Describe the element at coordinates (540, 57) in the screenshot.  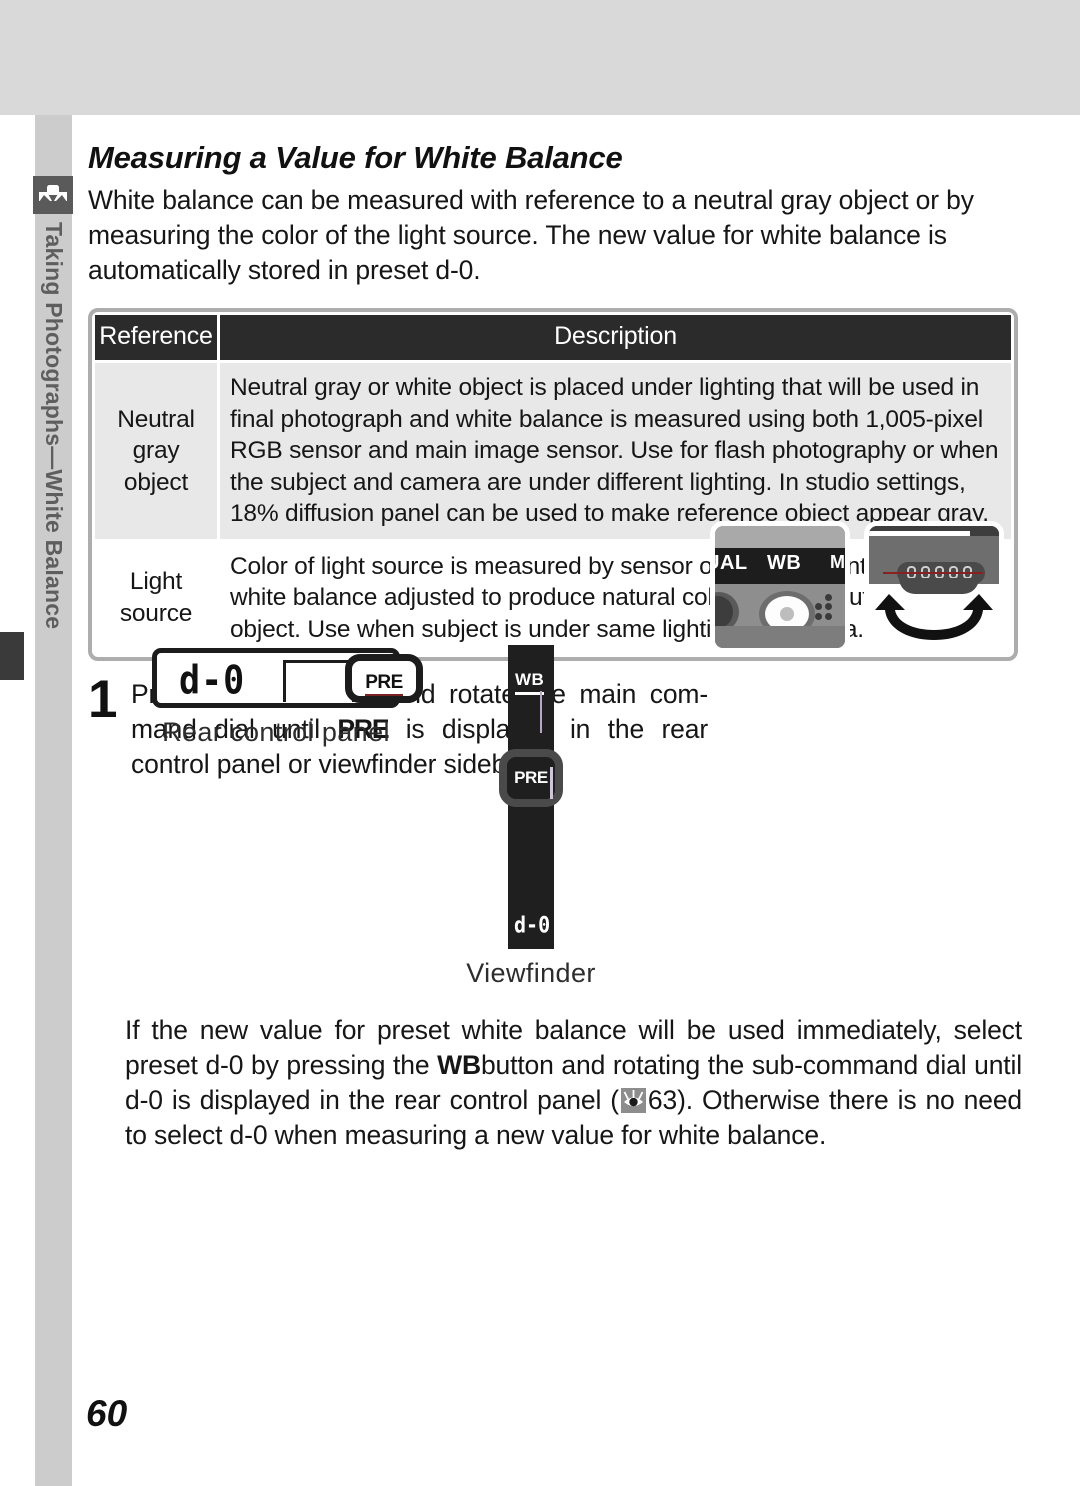
I see `page-top-band` at that location.